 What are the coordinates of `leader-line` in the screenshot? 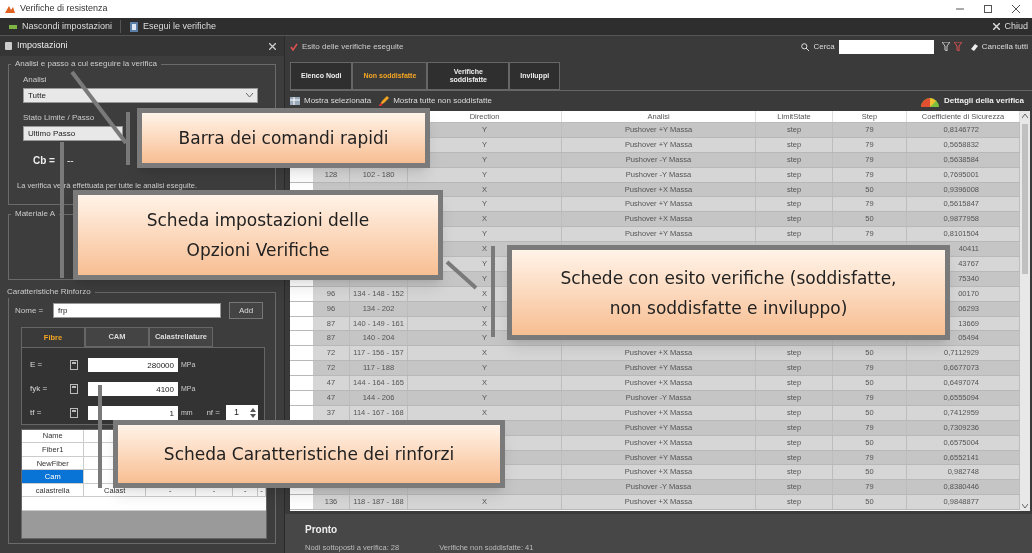 It's located at (461, 275).